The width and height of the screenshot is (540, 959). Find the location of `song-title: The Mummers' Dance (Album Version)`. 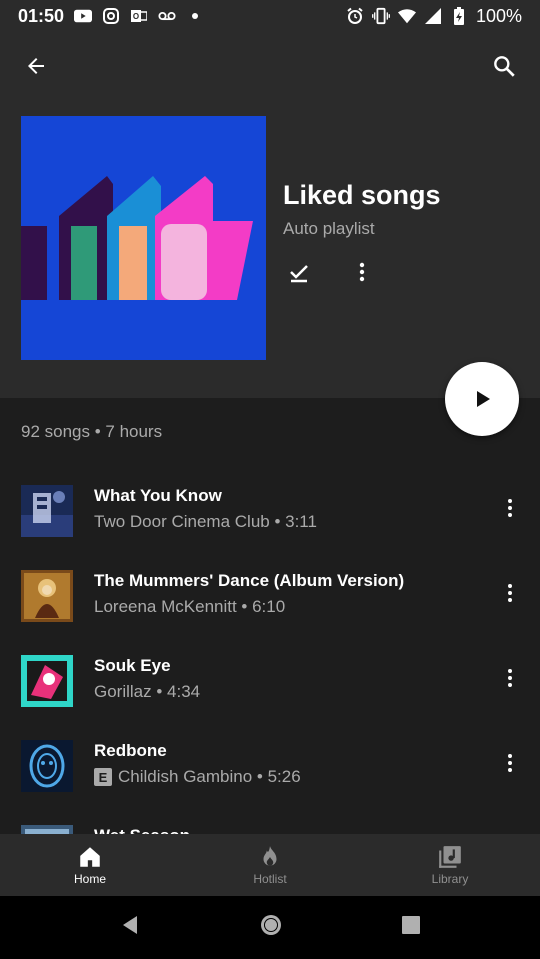

song-title: The Mummers' Dance (Album Version) is located at coordinates (249, 580).